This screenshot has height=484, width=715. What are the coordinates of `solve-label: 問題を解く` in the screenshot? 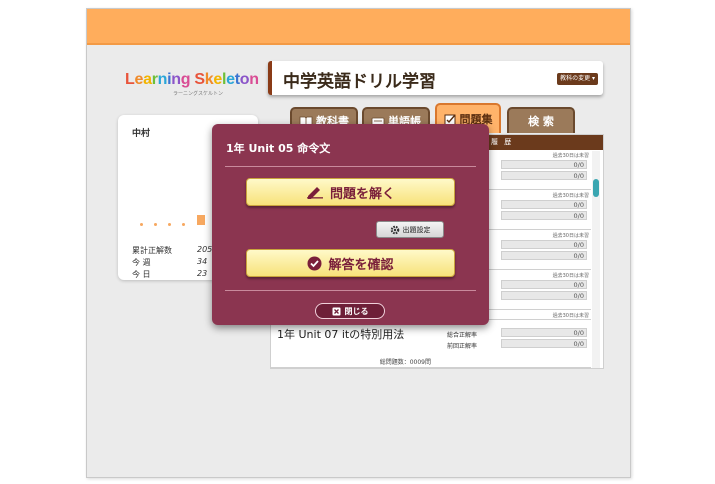 It's located at (362, 194).